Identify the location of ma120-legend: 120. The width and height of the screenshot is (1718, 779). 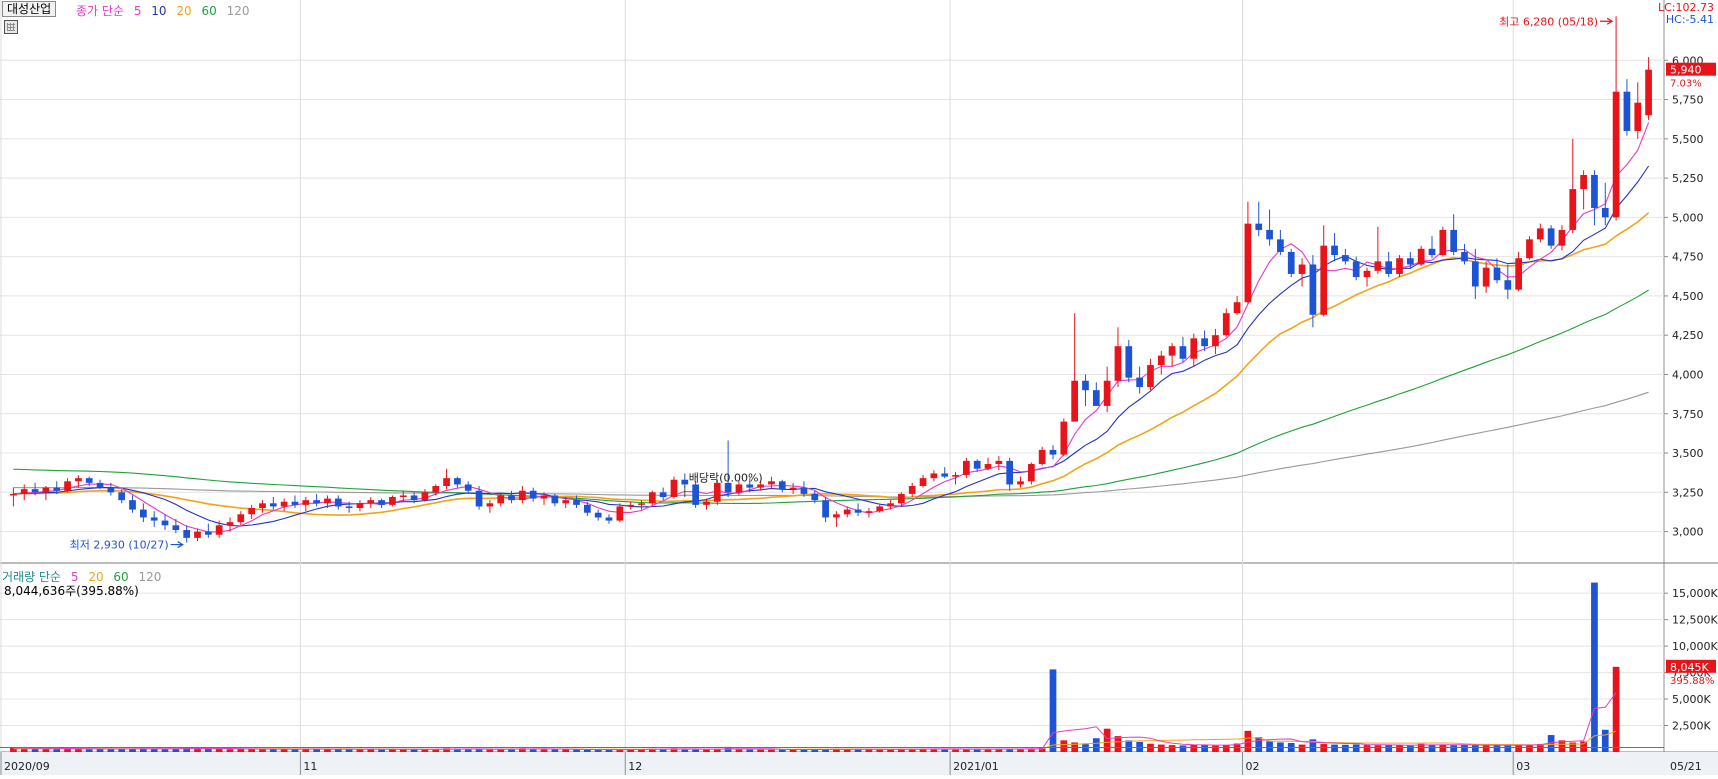
(238, 11).